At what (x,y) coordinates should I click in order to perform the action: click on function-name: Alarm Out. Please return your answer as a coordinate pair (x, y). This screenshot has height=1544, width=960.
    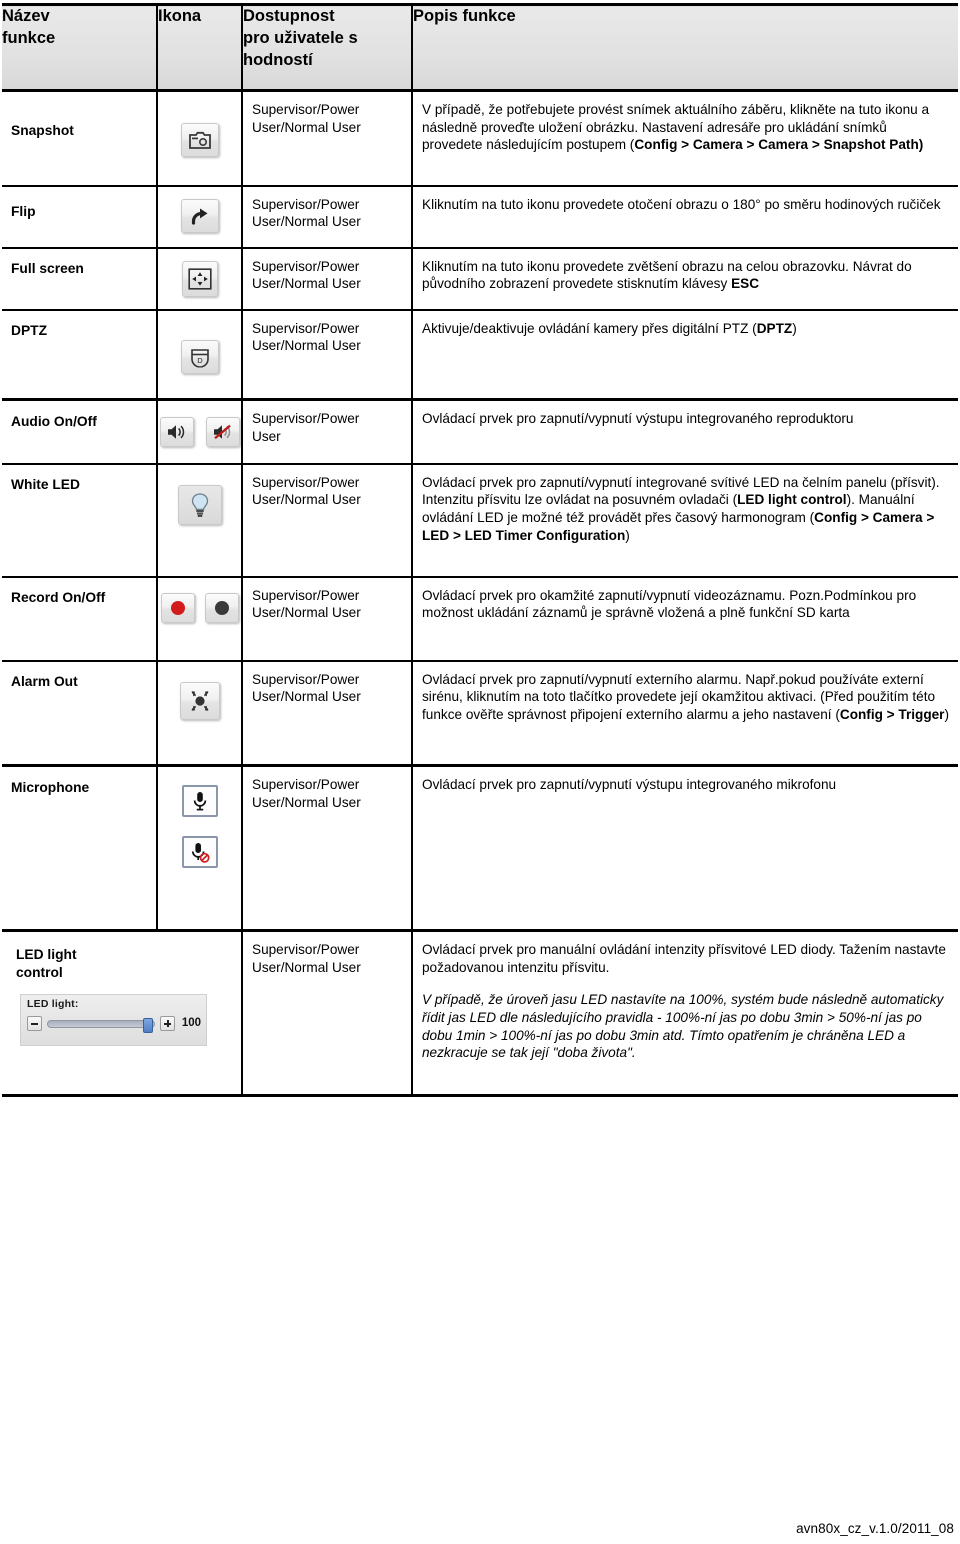
    Looking at the image, I should click on (44, 681).